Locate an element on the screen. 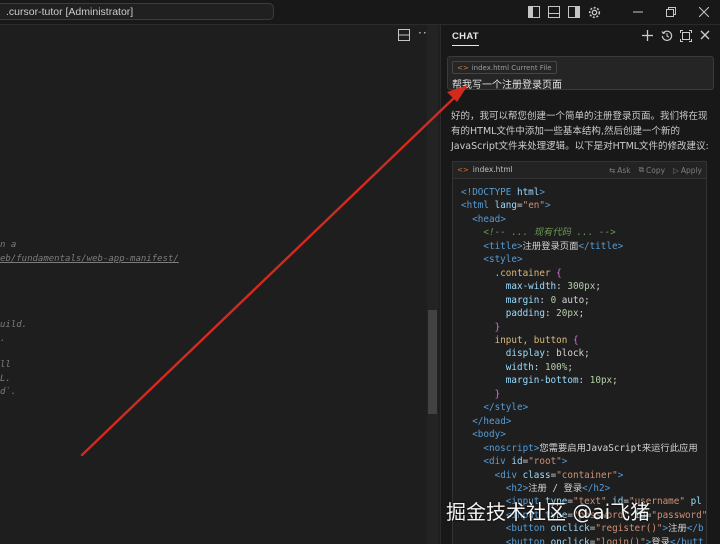 The height and width of the screenshot is (544, 720). copy-icon: ⧉ is located at coordinates (641, 169).